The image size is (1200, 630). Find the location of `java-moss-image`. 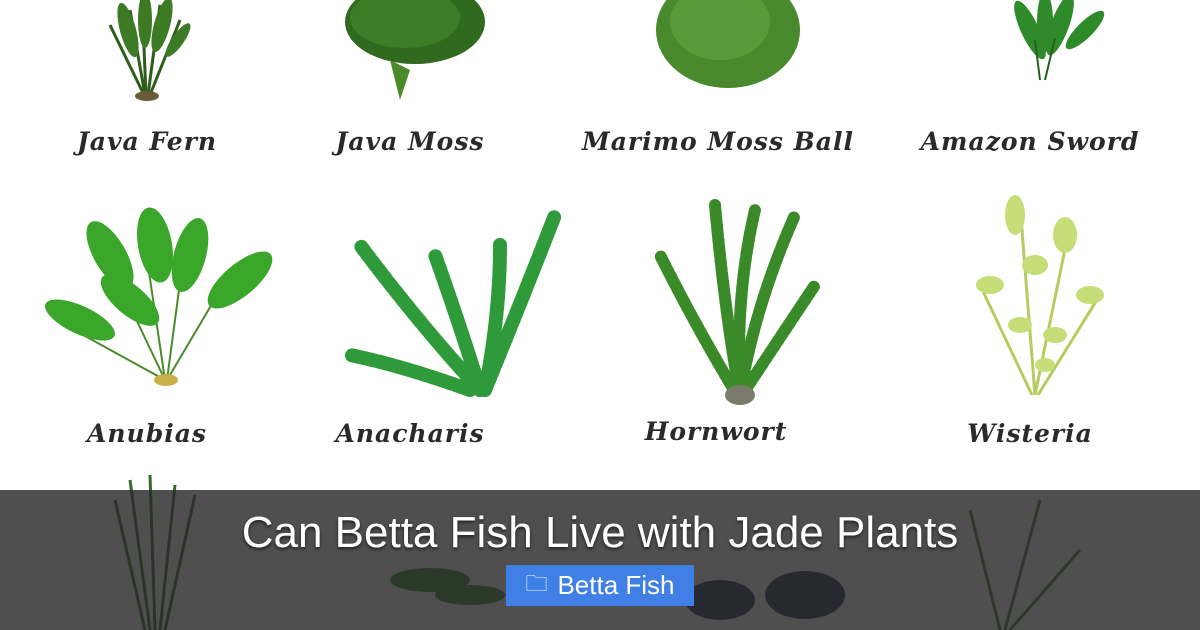

java-moss-image is located at coordinates (415, 50).